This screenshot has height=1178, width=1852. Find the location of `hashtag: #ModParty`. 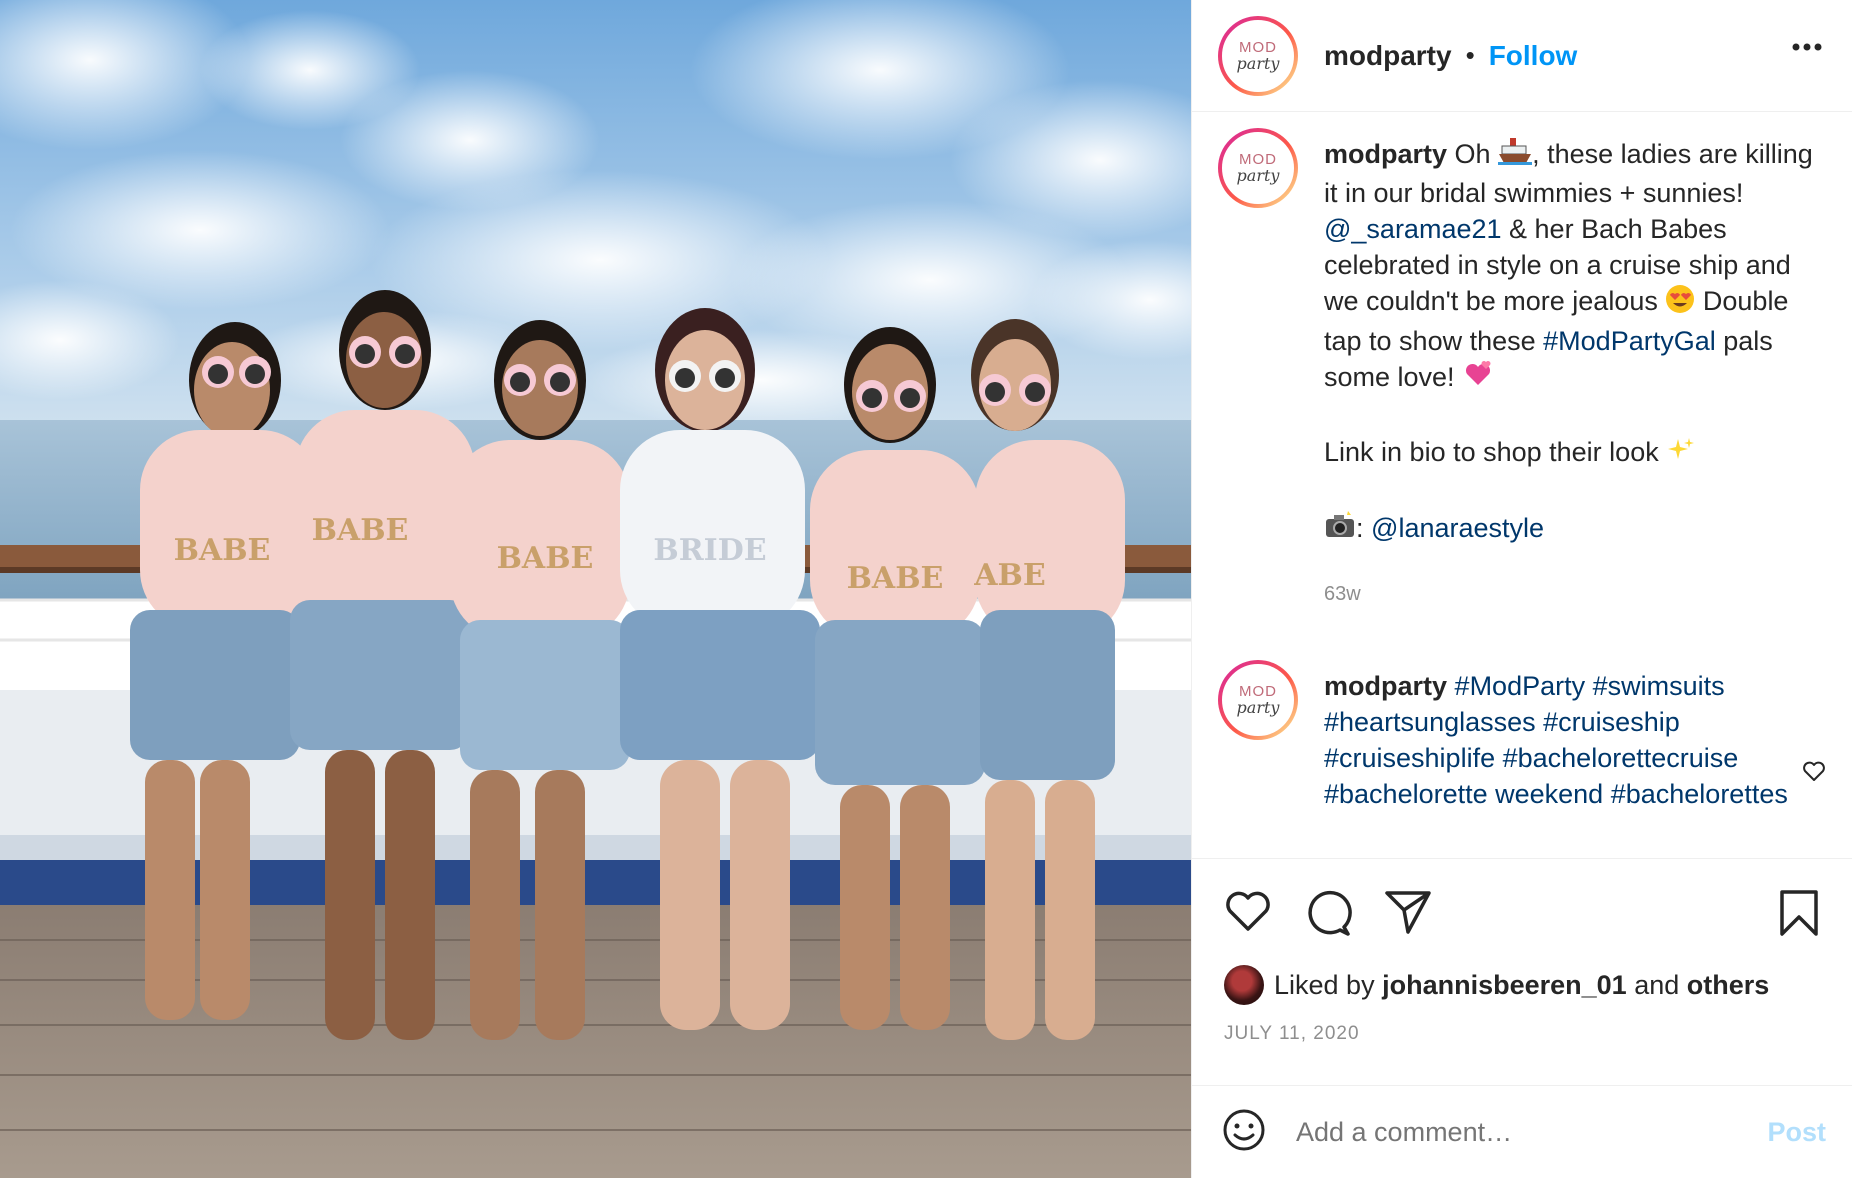

hashtag: #ModParty is located at coordinates (1520, 686).